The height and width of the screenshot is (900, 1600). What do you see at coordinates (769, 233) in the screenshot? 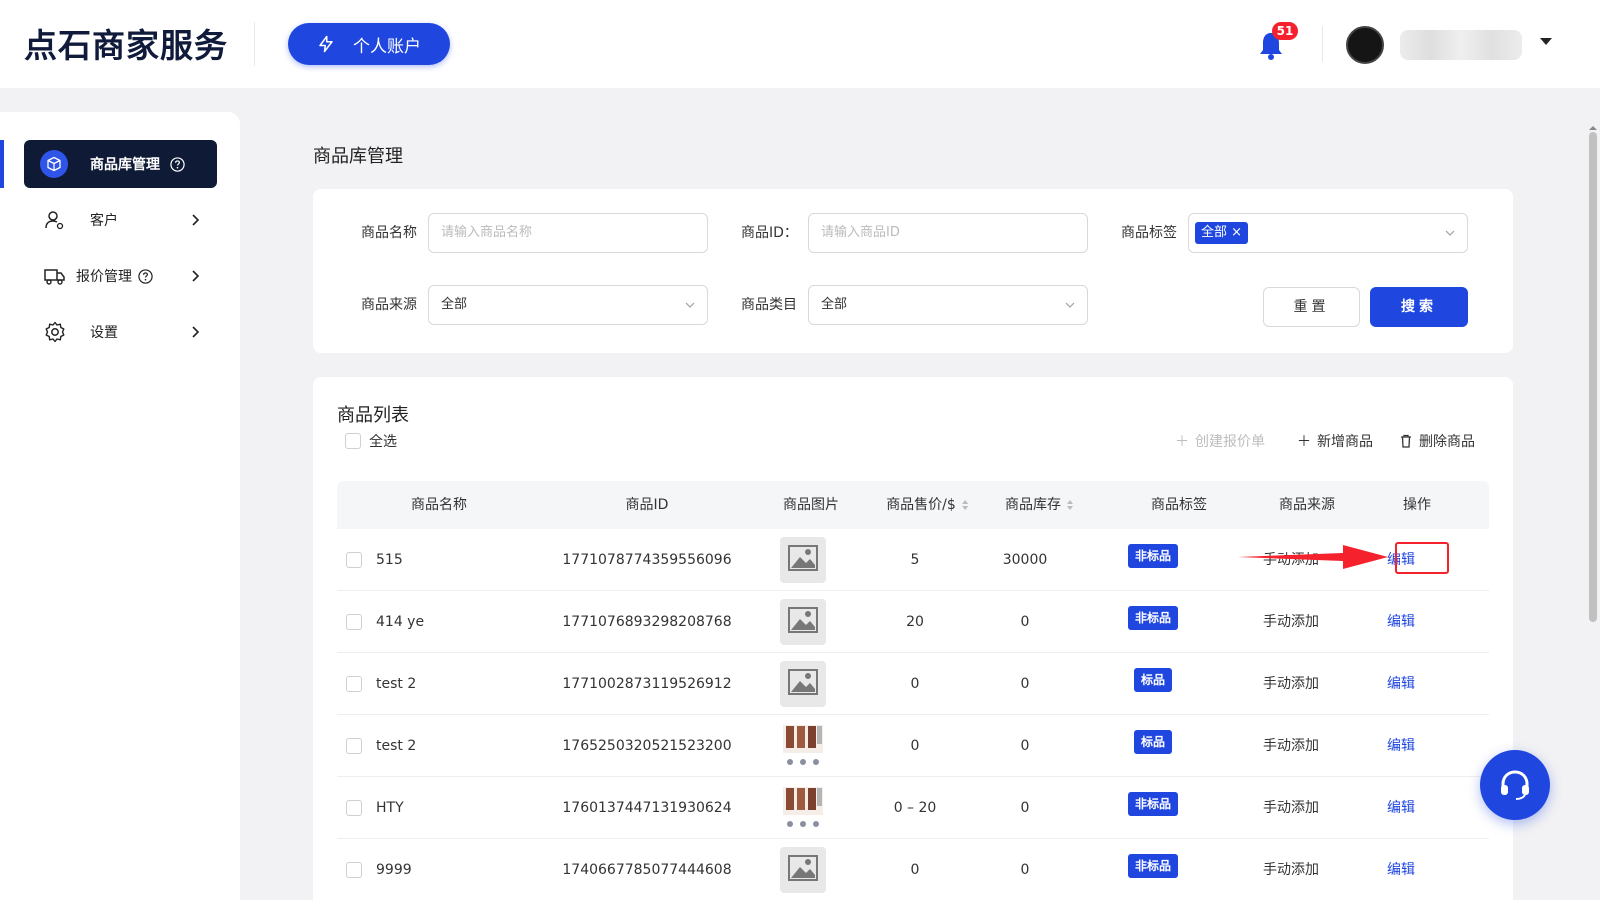
I see `product-id-label: 商品ID：` at bounding box center [769, 233].